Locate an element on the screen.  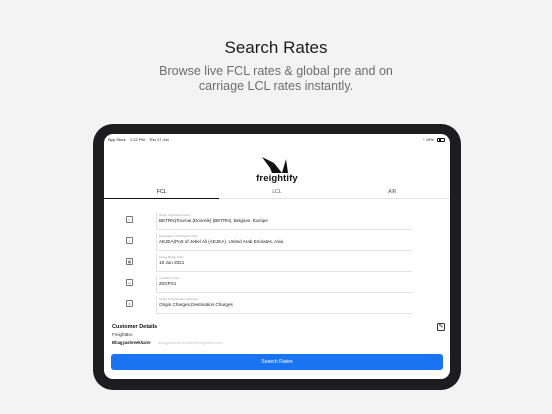
container-type-value: 20GPX1 is located at coordinates (168, 283).